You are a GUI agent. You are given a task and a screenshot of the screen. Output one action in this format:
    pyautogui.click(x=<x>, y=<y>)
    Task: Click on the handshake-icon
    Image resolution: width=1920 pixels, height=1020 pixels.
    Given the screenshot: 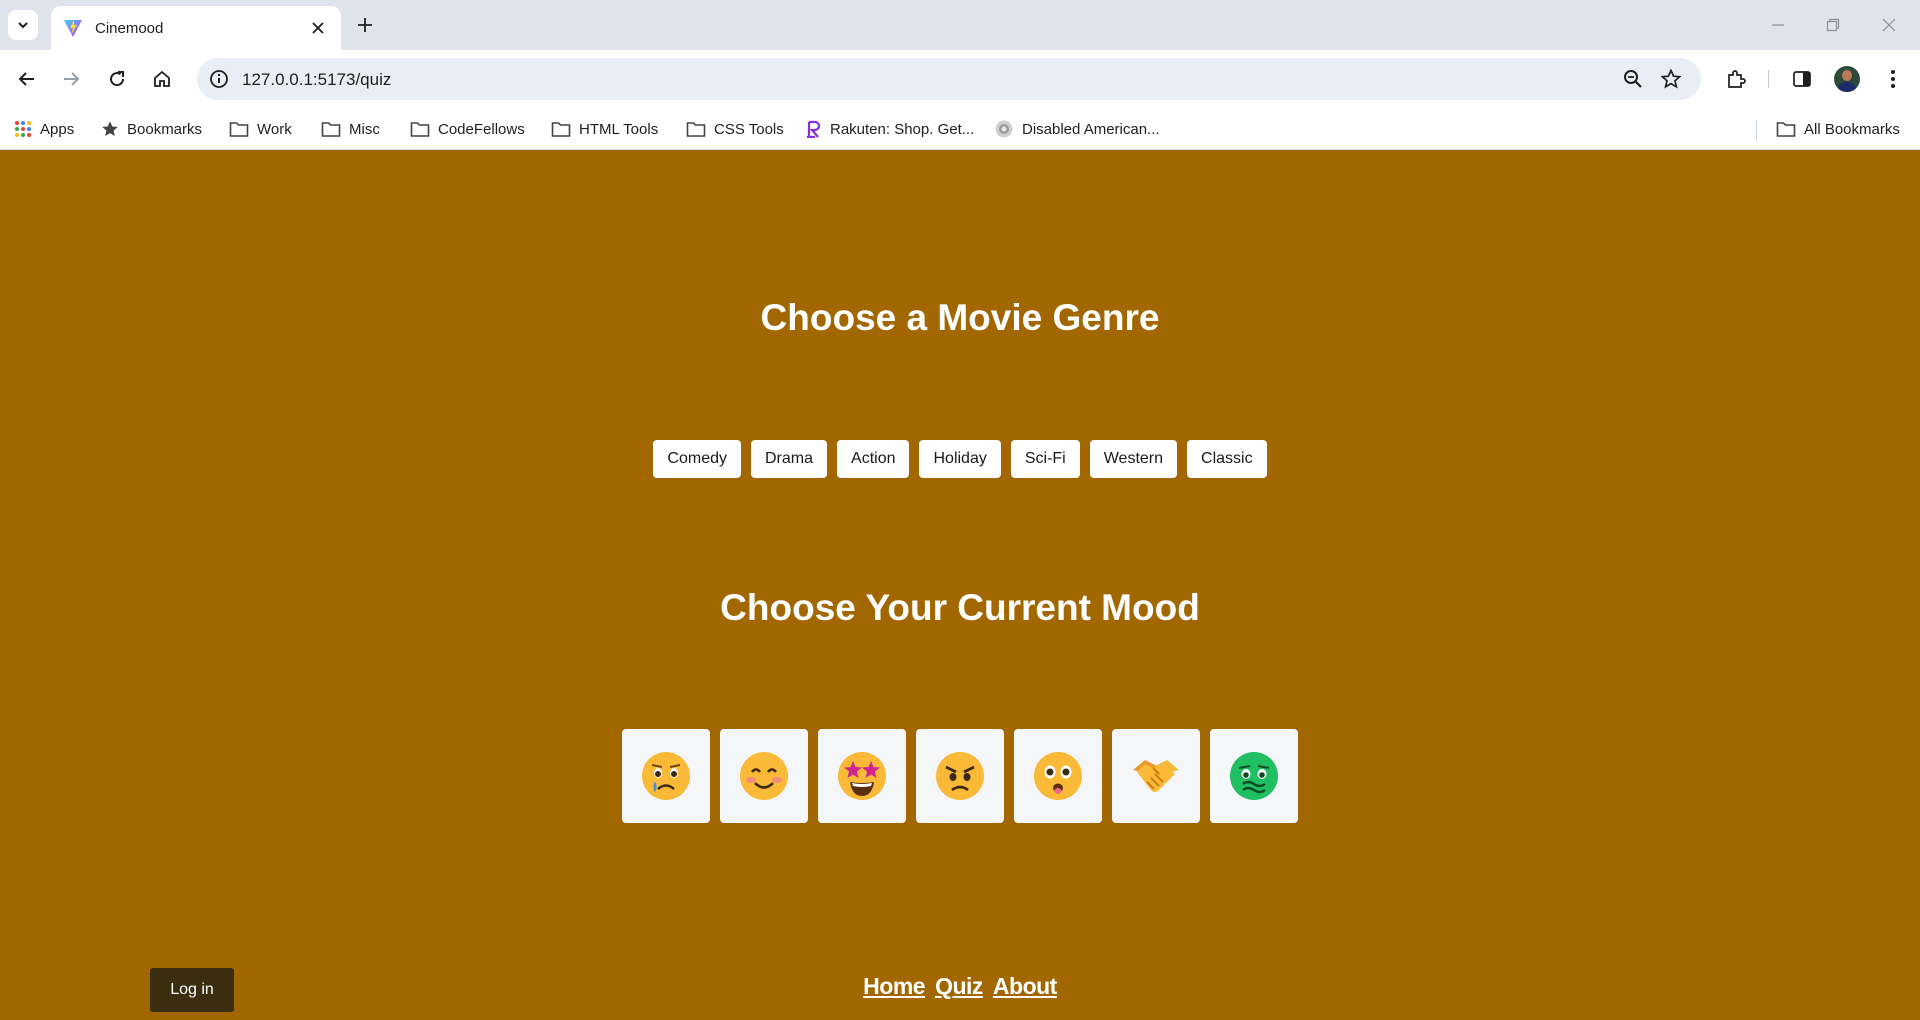 What is the action you would take?
    pyautogui.click(x=1156, y=776)
    